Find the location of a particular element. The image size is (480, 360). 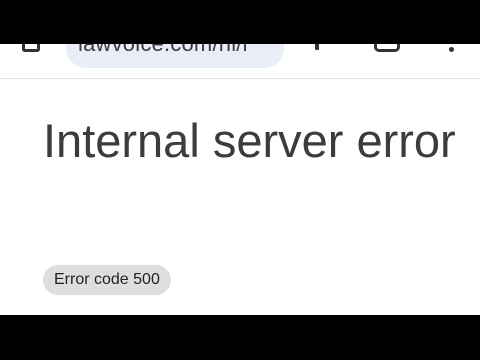

tabs-icon is located at coordinates (387, 48).